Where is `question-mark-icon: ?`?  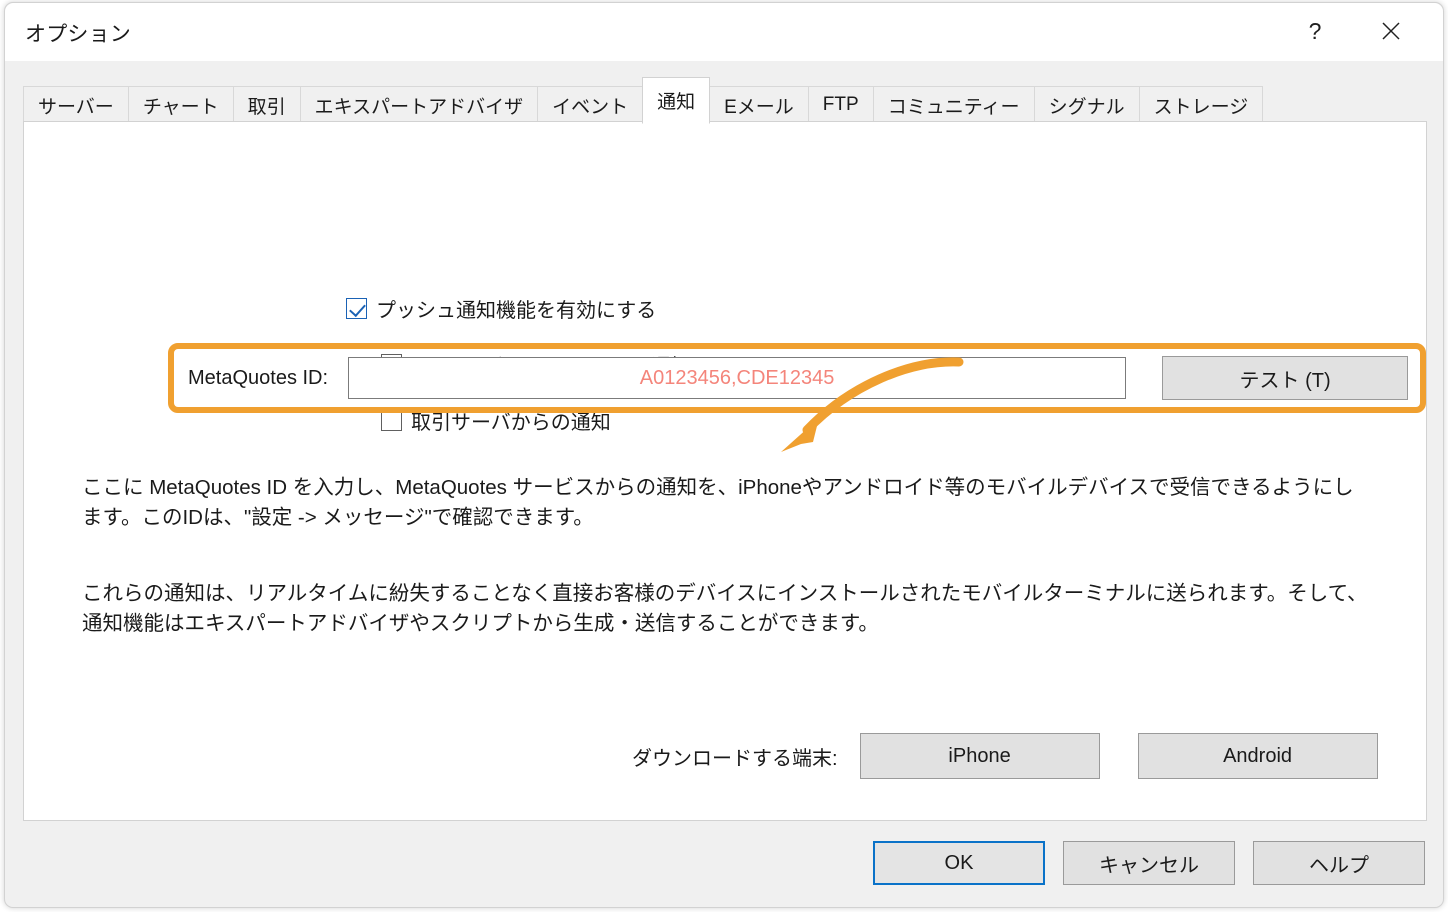 question-mark-icon: ? is located at coordinates (1315, 31).